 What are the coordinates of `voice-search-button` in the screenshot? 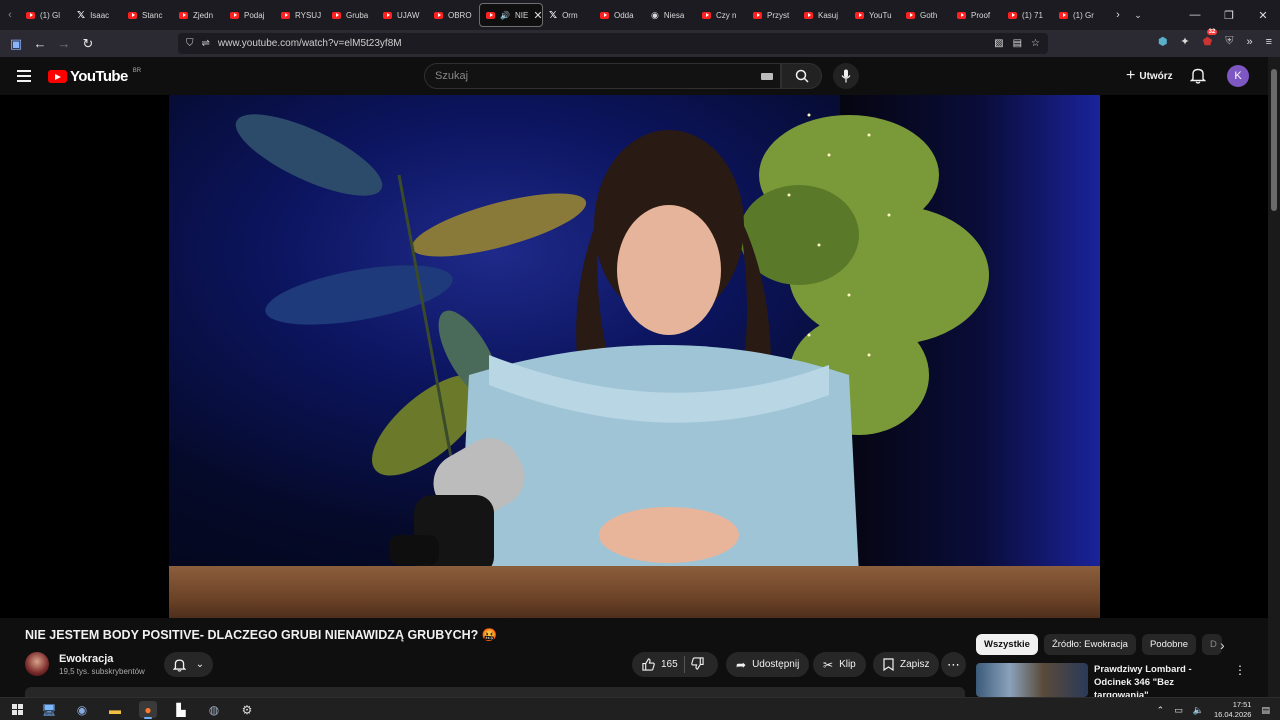 It's located at (846, 76).